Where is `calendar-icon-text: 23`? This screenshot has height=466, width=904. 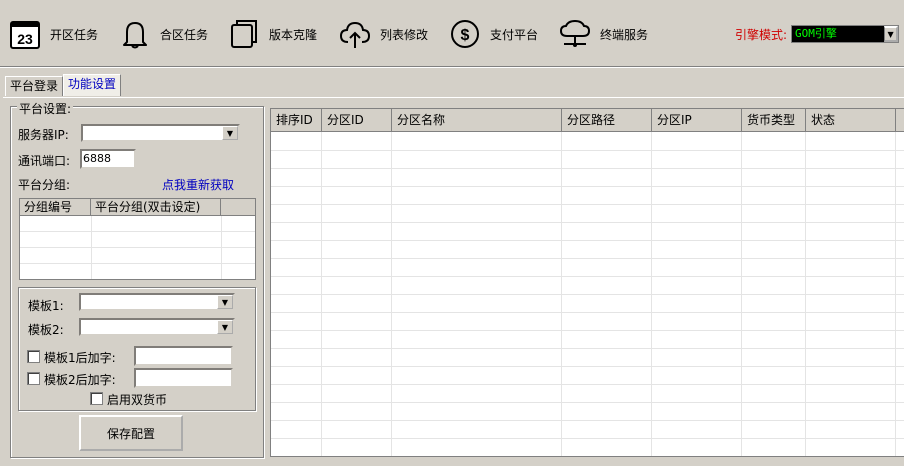
calendar-icon-text: 23 is located at coordinates (25, 39).